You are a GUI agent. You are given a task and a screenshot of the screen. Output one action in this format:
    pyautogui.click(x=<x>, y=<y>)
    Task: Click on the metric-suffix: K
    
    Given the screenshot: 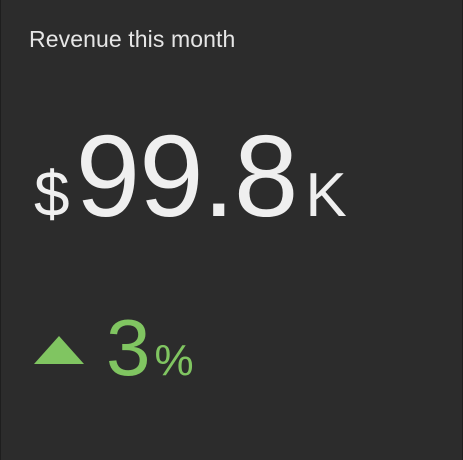 What is the action you would take?
    pyautogui.click(x=326, y=195)
    